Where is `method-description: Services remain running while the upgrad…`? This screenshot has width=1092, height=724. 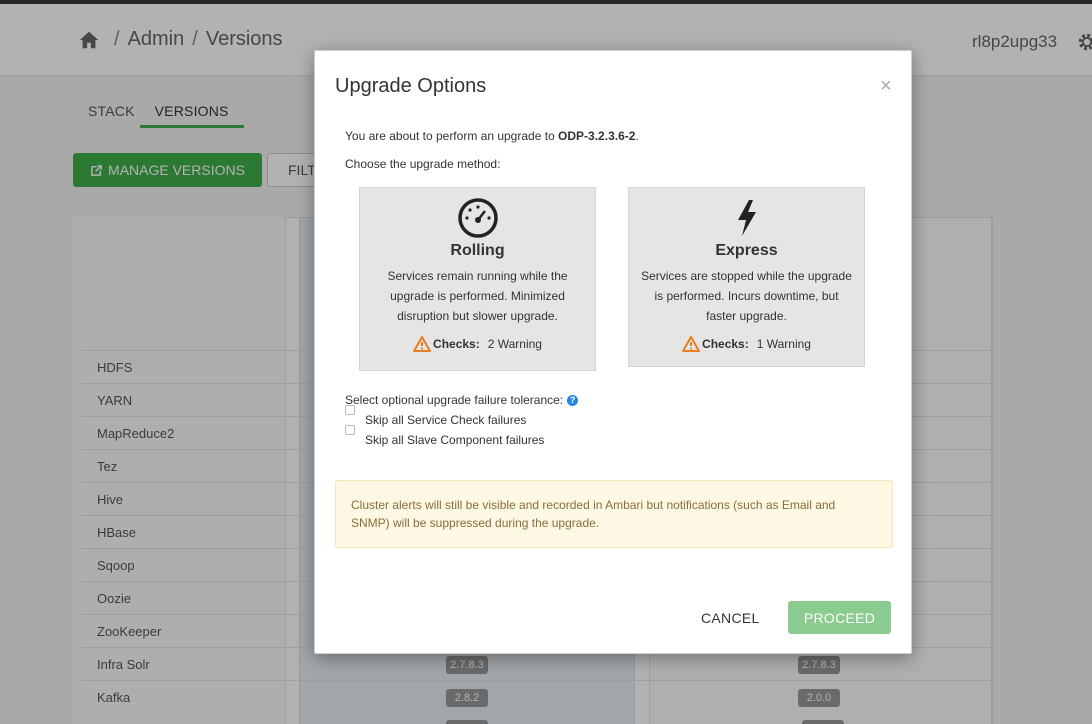
method-description: Services remain running while the upgrad… is located at coordinates (477, 296).